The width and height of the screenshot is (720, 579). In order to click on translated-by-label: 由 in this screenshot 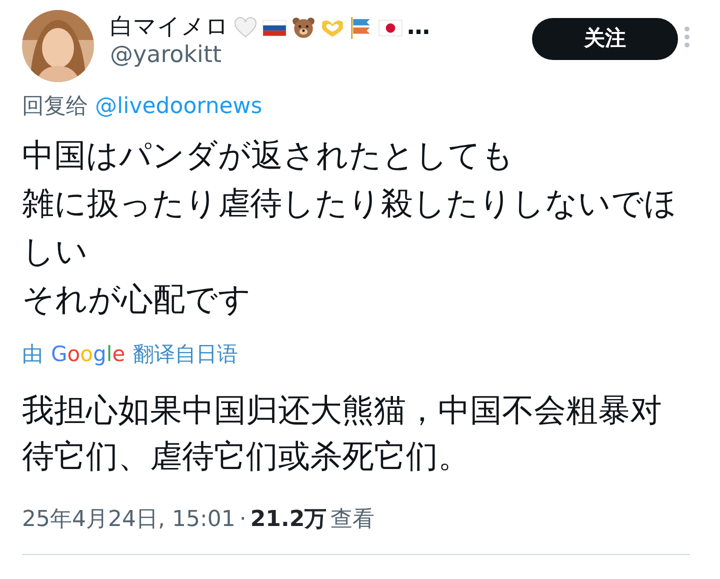, I will do `click(32, 354)`.